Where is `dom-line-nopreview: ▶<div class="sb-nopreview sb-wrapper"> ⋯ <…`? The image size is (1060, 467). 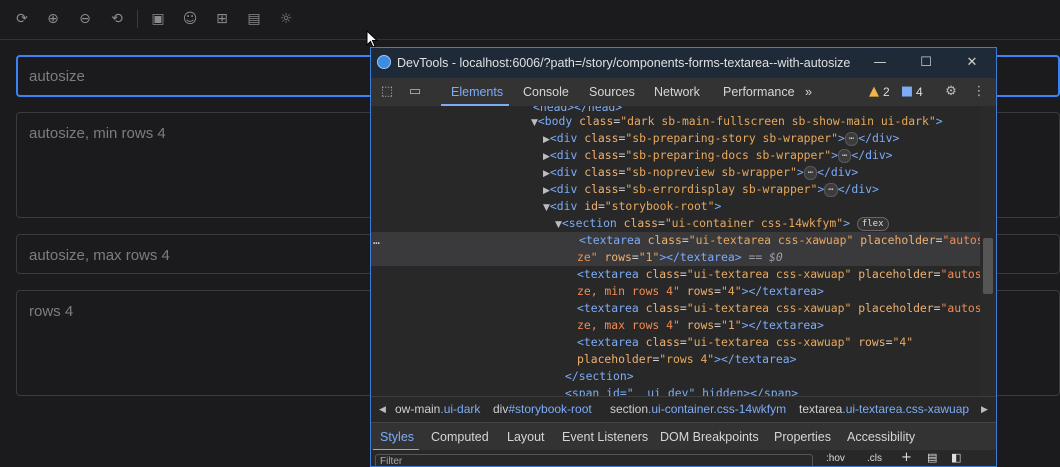 dom-line-nopreview: ▶<div class="sb-nopreview sb-wrapper"> ⋯ <… is located at coordinates (700, 172).